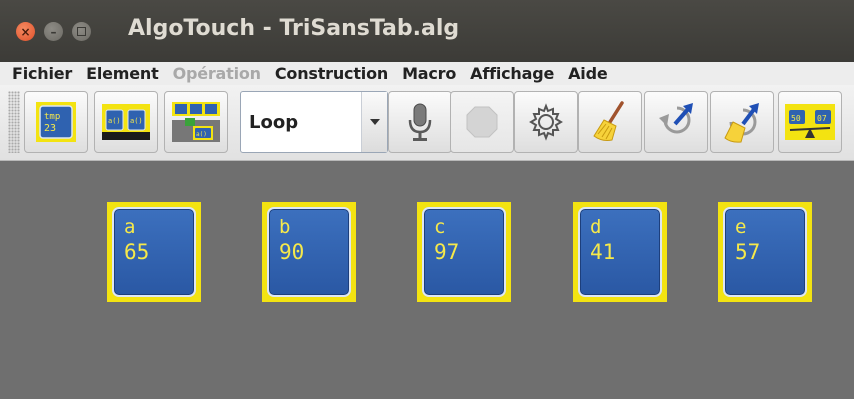 Image resolution: width=854 pixels, height=399 pixels. I want to click on indexed-array-icon: a(), so click(196, 122).